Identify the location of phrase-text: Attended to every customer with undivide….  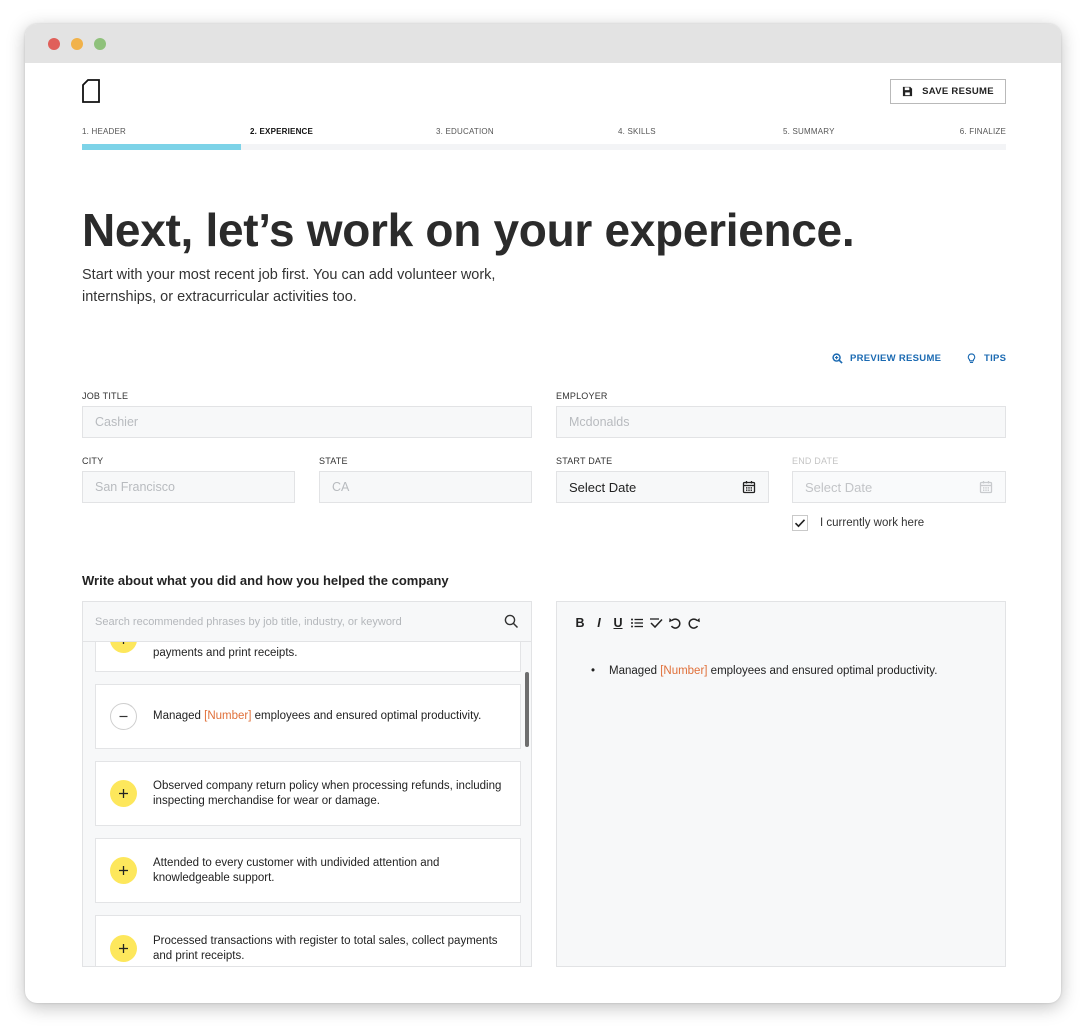
(296, 870).